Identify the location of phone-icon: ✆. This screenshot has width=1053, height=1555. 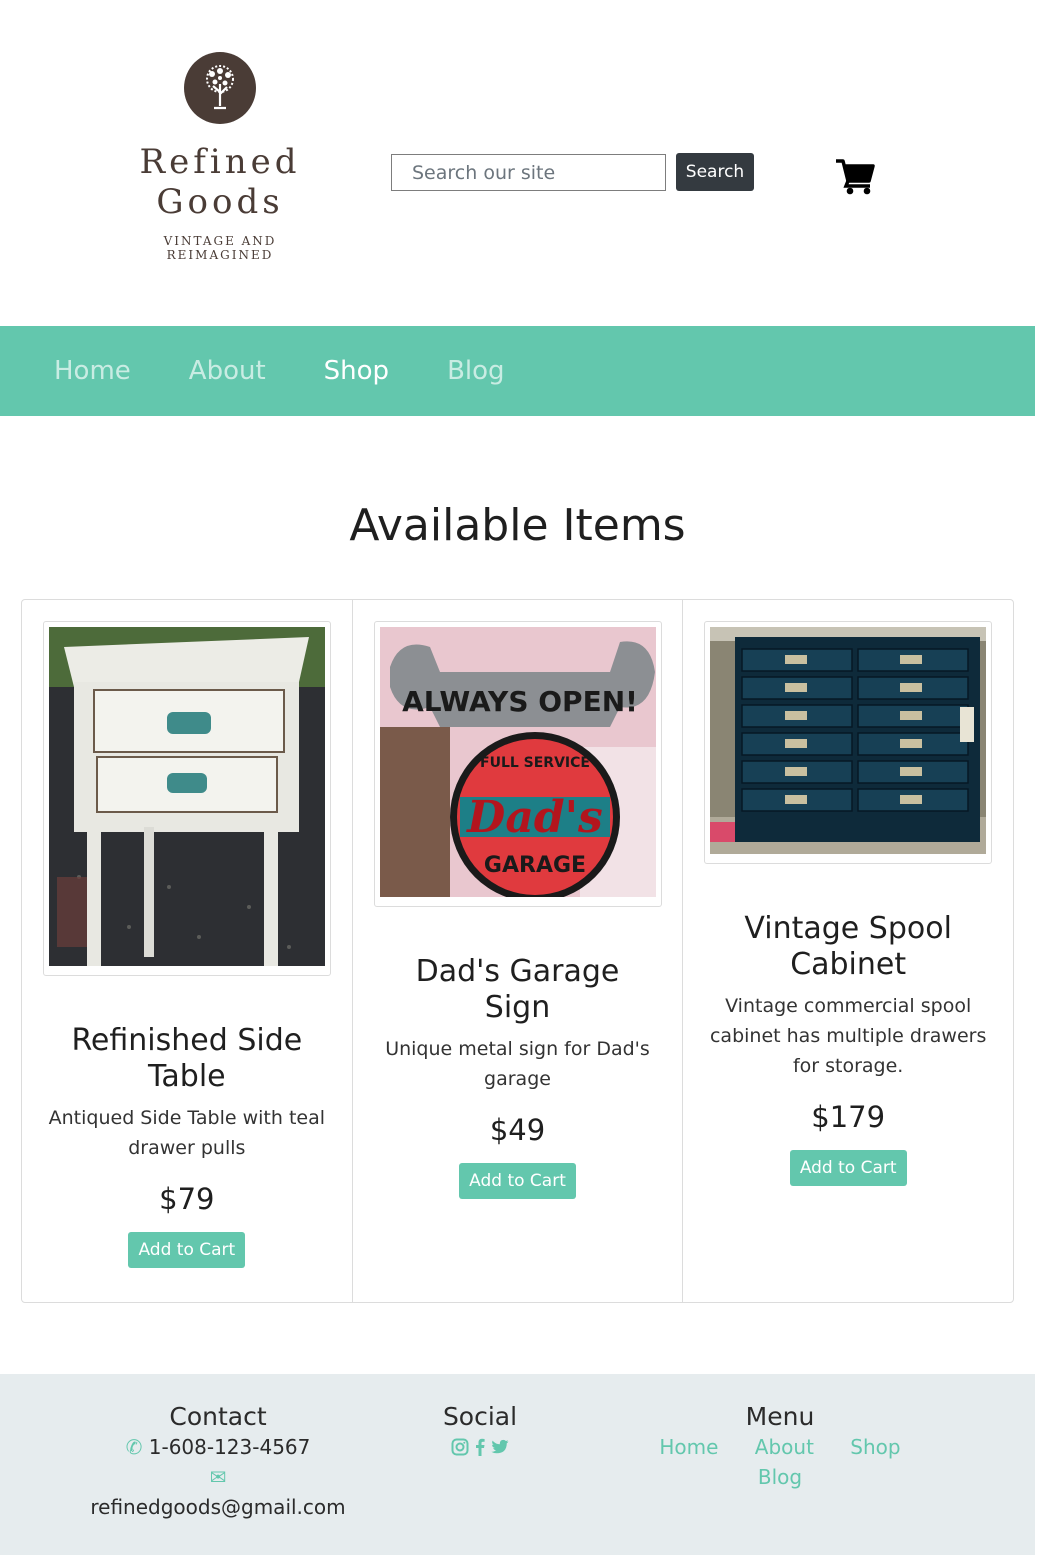
(134, 1447).